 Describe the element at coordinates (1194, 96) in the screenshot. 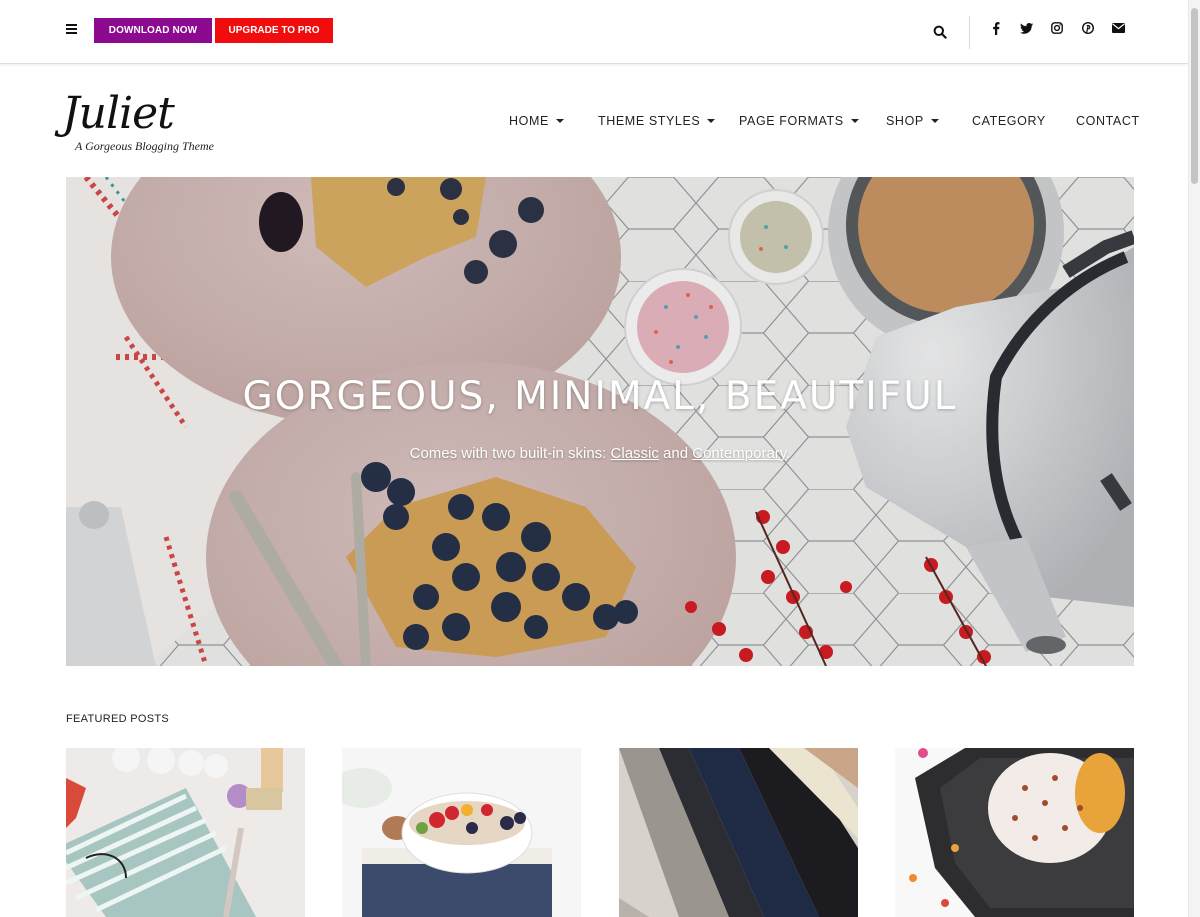

I see `scrollbar-thumb` at that location.